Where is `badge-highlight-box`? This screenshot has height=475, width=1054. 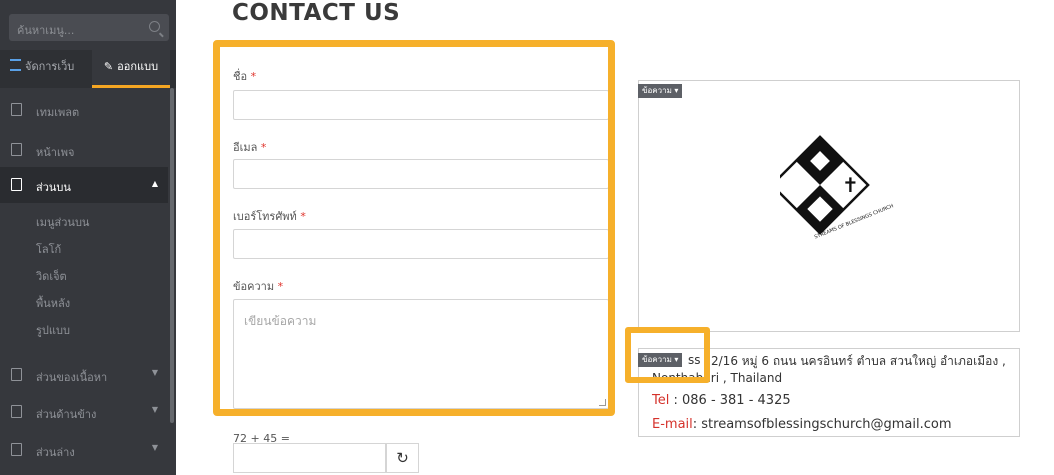
badge-highlight-box is located at coordinates (667, 355).